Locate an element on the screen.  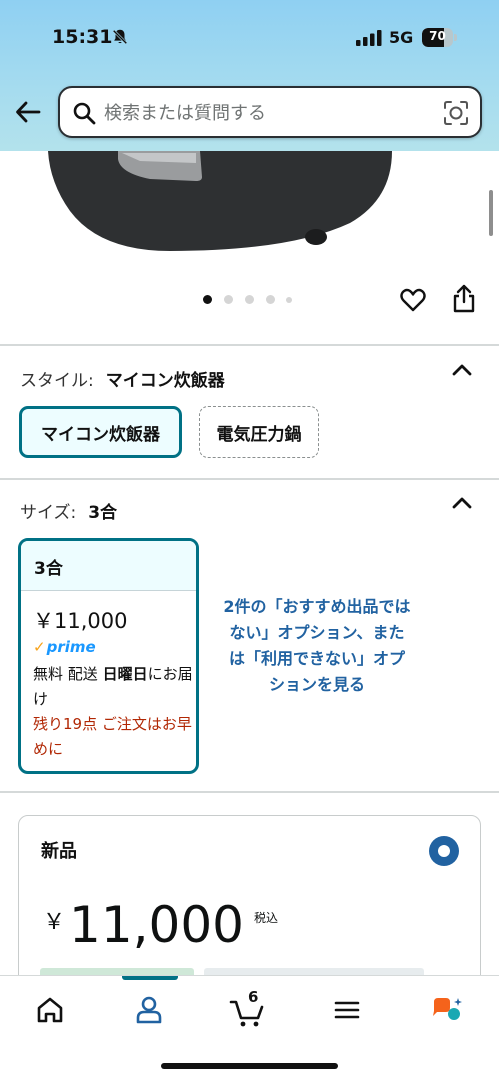
network-type: 5G is located at coordinates (401, 37).